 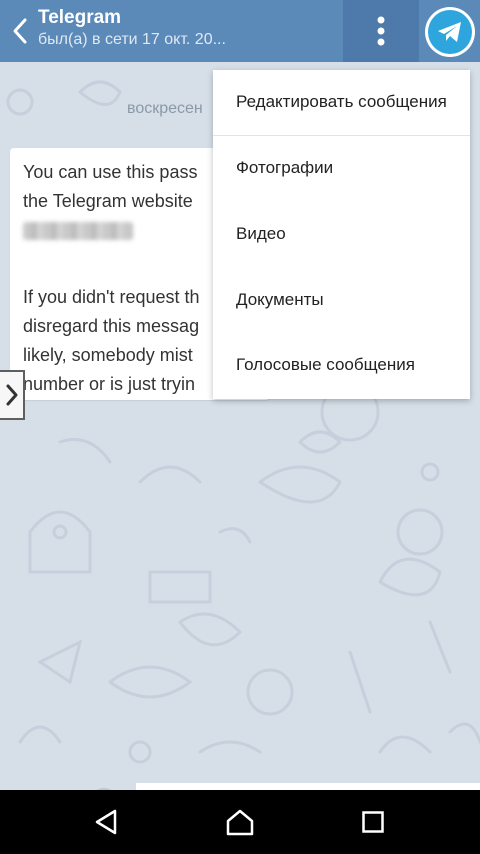 I want to click on chat-avatar, so click(x=450, y=32).